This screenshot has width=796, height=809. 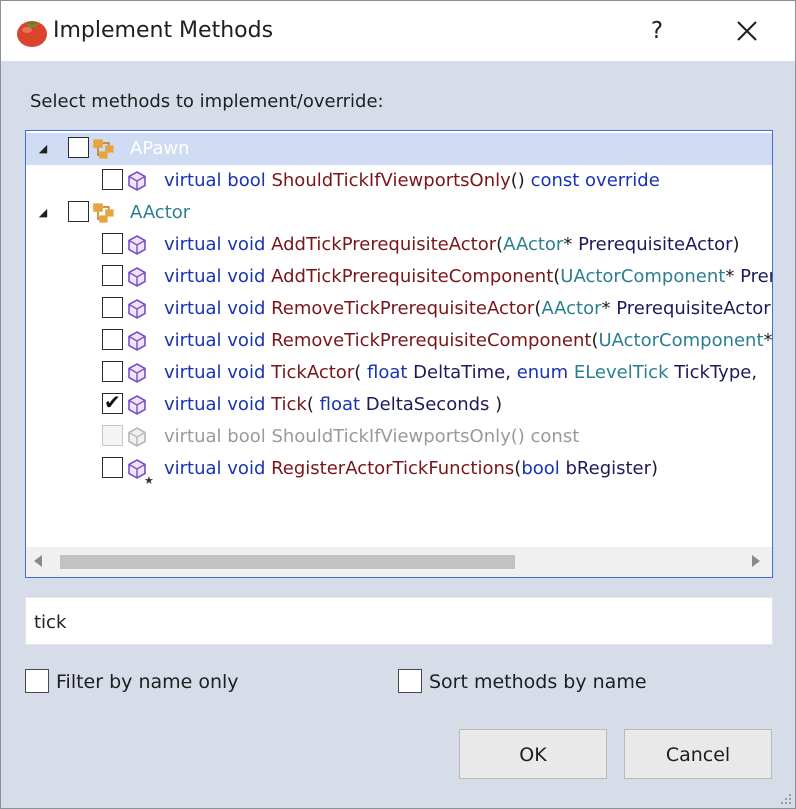 I want to click on class-name: APawn, so click(x=160, y=148).